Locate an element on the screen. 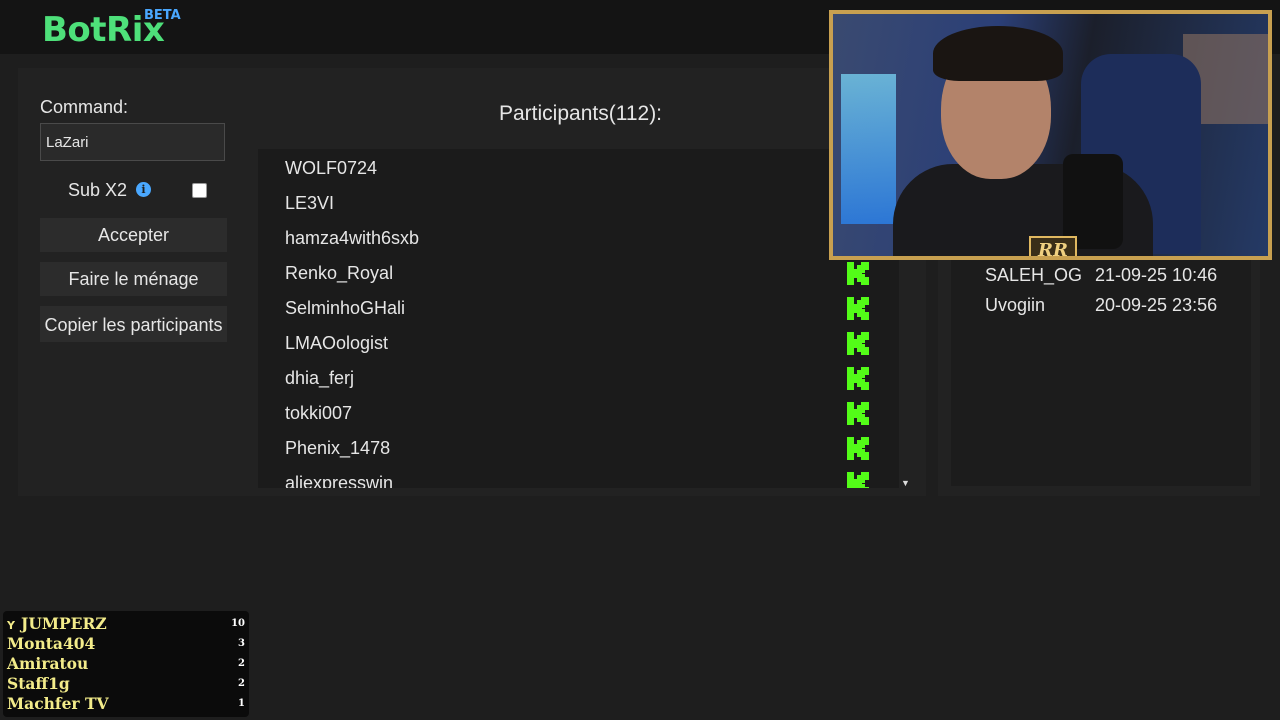  history-date: 21-09-25 10:46 is located at coordinates (1156, 275).